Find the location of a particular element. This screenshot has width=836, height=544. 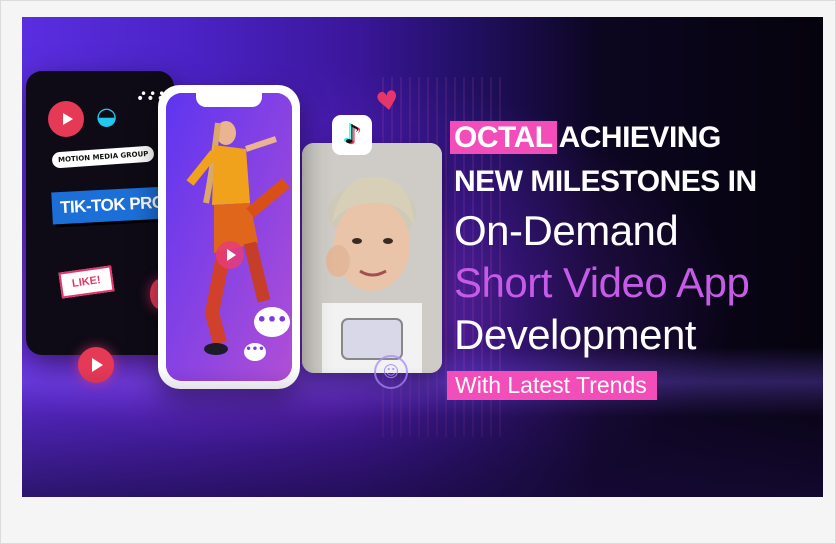

tiktok-logo-icon: ♪ is located at coordinates (352, 135).